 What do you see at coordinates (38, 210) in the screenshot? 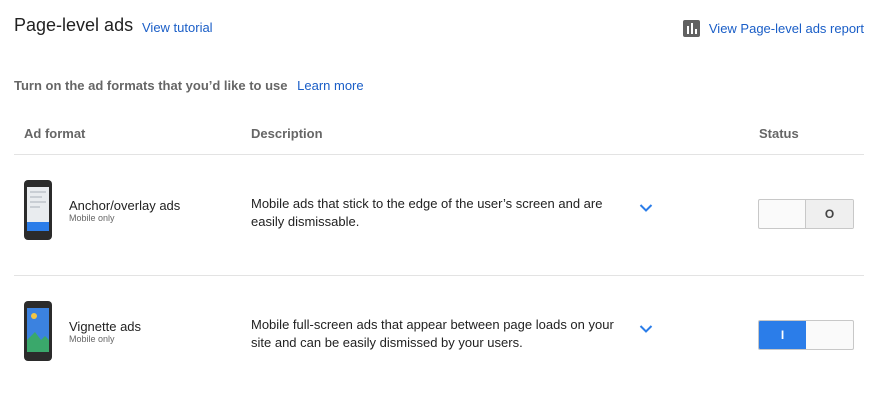
I see `anchor-phone-icon` at bounding box center [38, 210].